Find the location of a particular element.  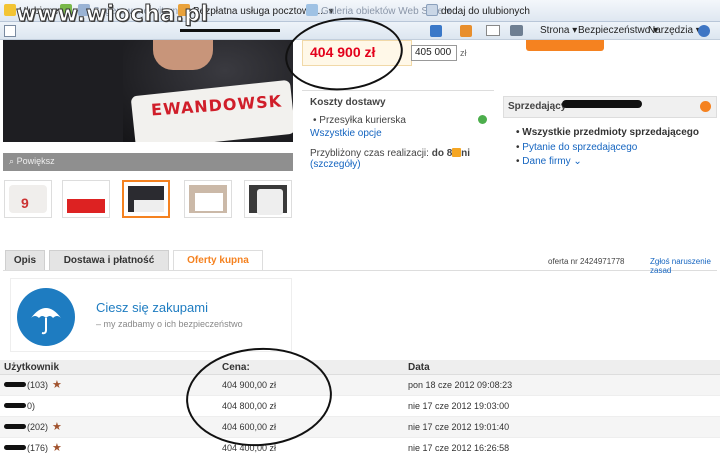

home-icon is located at coordinates (436, 31).